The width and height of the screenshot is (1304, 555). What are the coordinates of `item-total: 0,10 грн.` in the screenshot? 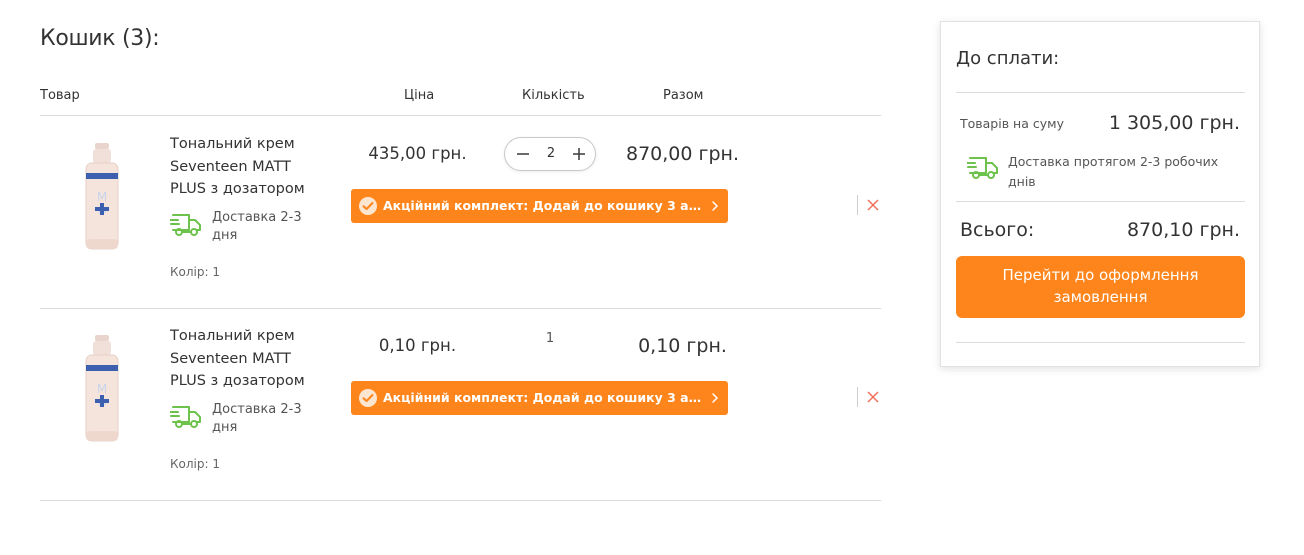 It's located at (682, 346).